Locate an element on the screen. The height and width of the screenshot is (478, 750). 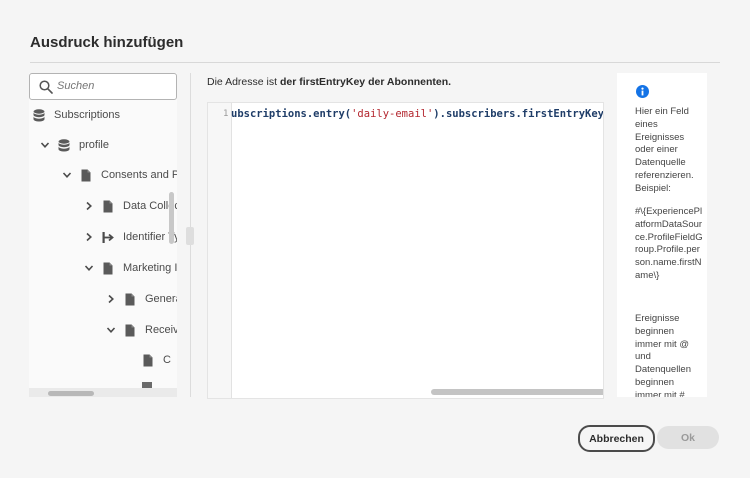
tree-item-label: Genera is located at coordinates (161, 299).